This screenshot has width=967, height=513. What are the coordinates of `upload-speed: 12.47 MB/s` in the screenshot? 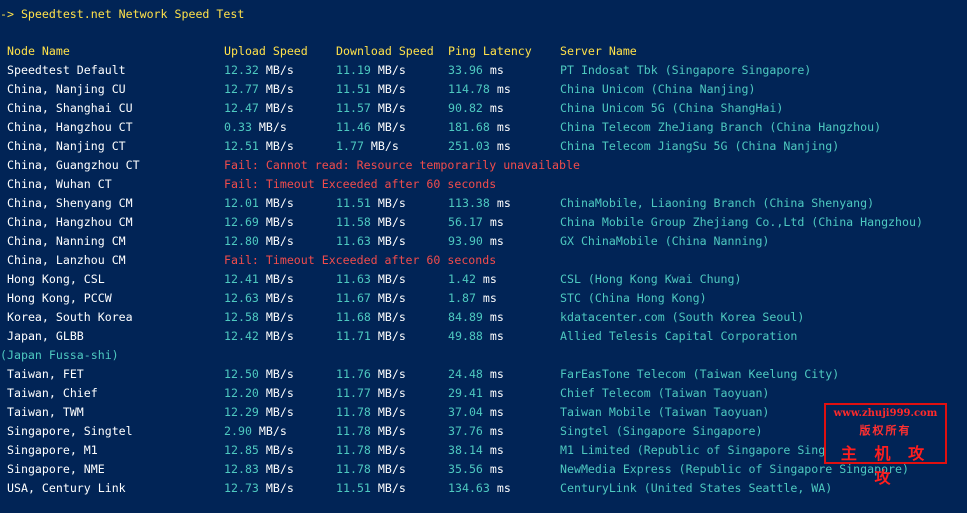 It's located at (259, 108).